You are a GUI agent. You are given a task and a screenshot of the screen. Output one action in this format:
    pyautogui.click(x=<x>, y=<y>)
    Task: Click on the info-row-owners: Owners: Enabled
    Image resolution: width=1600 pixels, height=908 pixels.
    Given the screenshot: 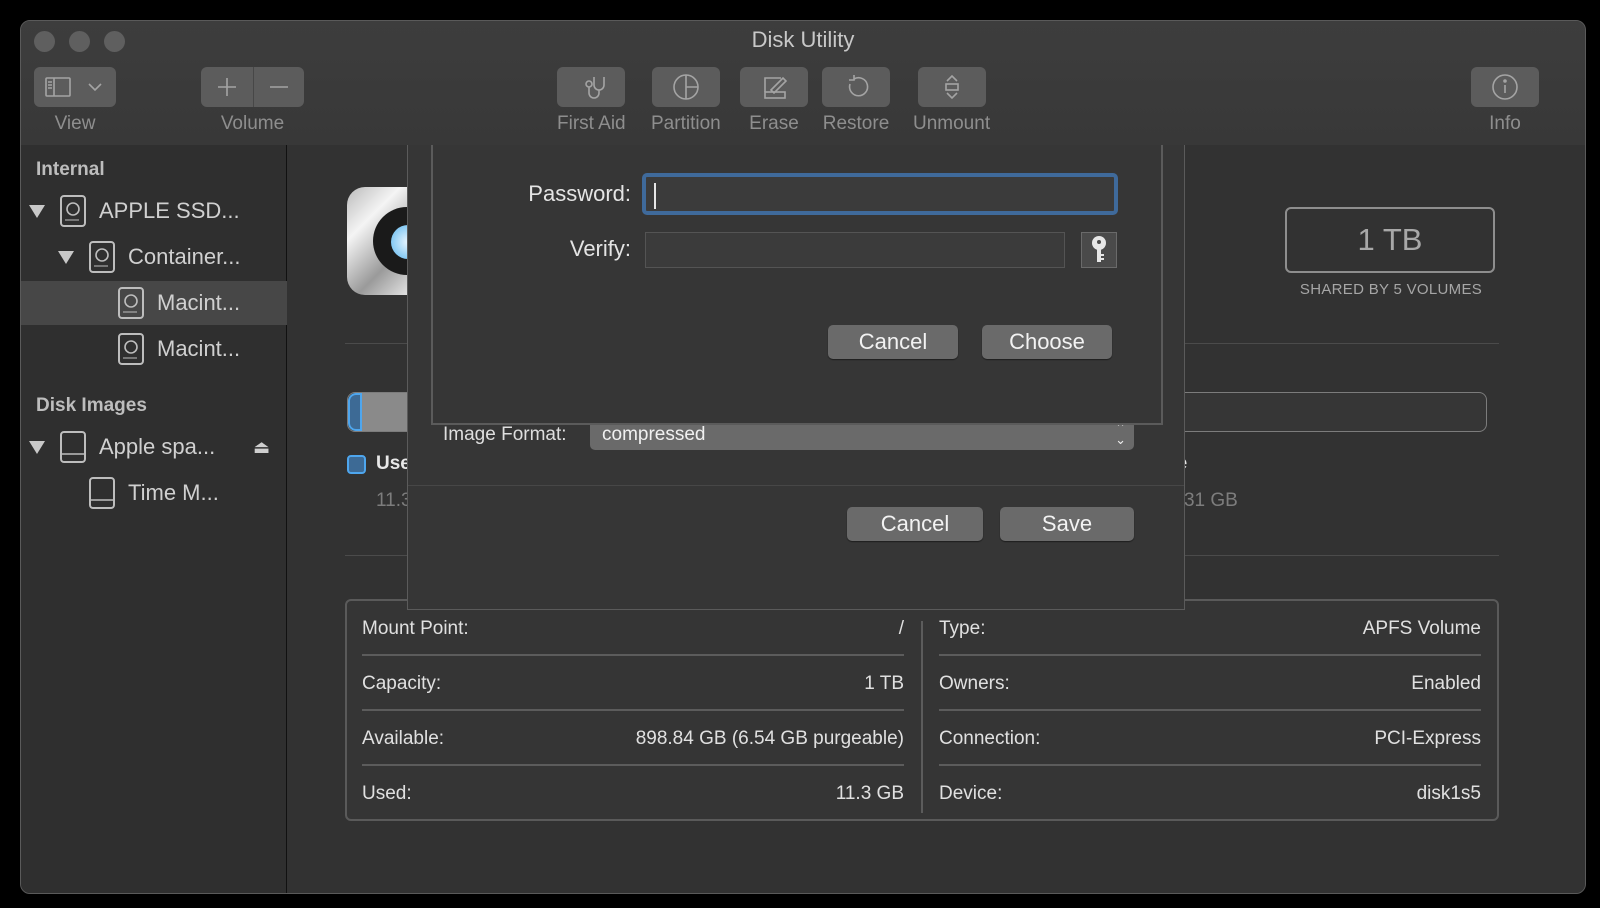 What is the action you would take?
    pyautogui.click(x=1210, y=683)
    